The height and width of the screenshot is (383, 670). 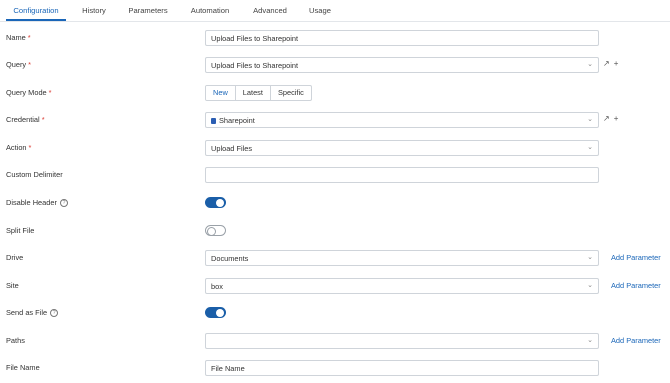 I want to click on name-input: Upload Files to Sharepoint, so click(x=402, y=38).